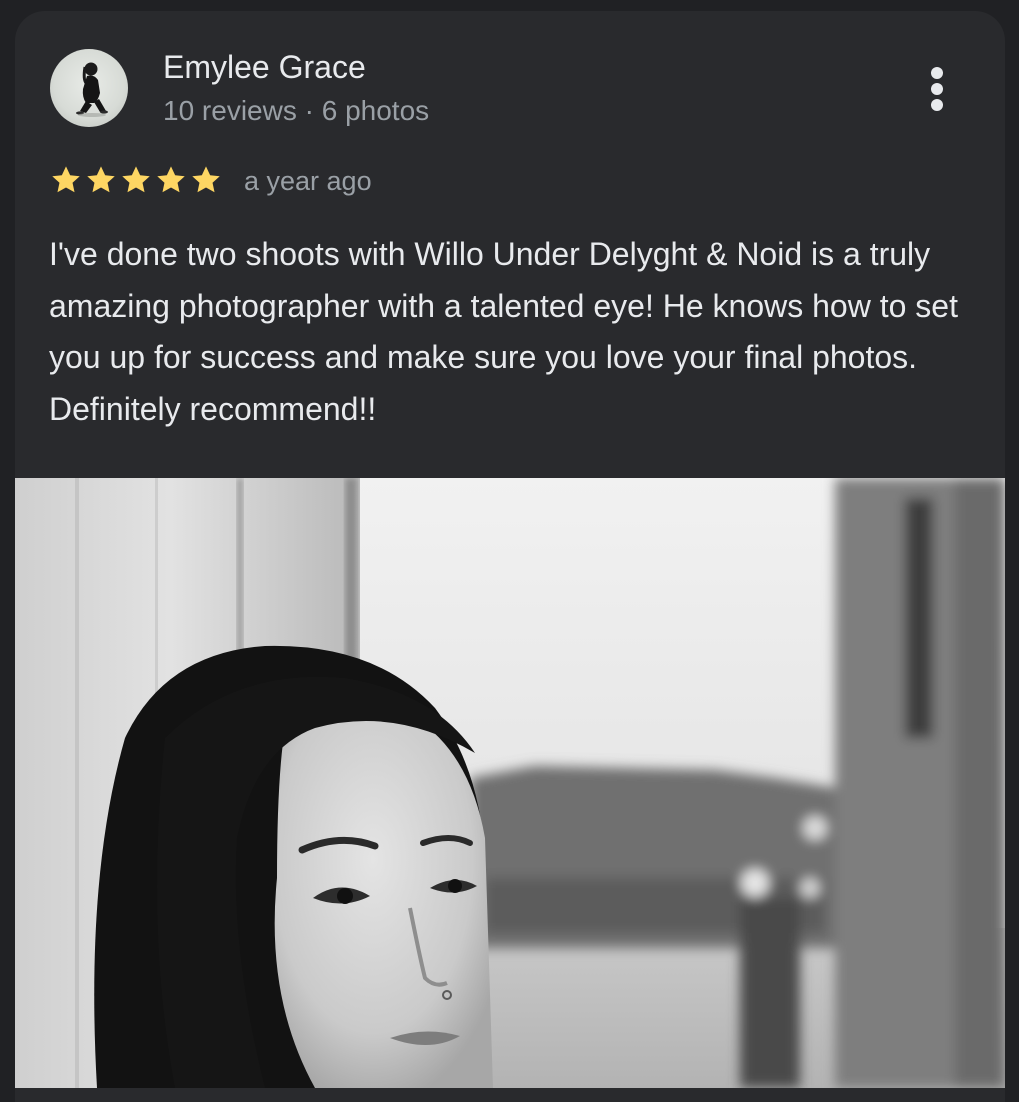  I want to click on review-time: a year ago, so click(308, 181).